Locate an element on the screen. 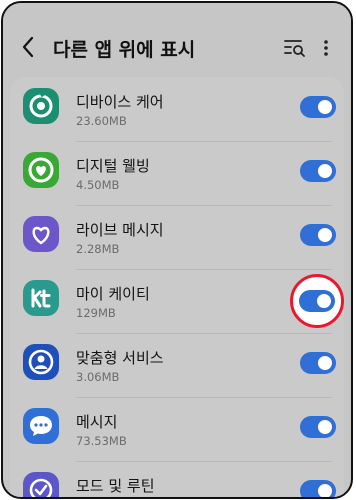 The height and width of the screenshot is (500, 356). app-size: 4.50MB is located at coordinates (98, 185).